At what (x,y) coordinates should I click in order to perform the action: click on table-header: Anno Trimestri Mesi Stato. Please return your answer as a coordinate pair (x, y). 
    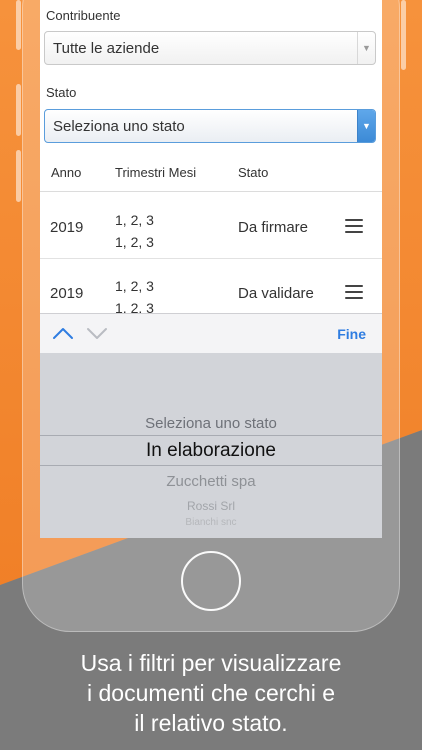
    Looking at the image, I should click on (211, 171).